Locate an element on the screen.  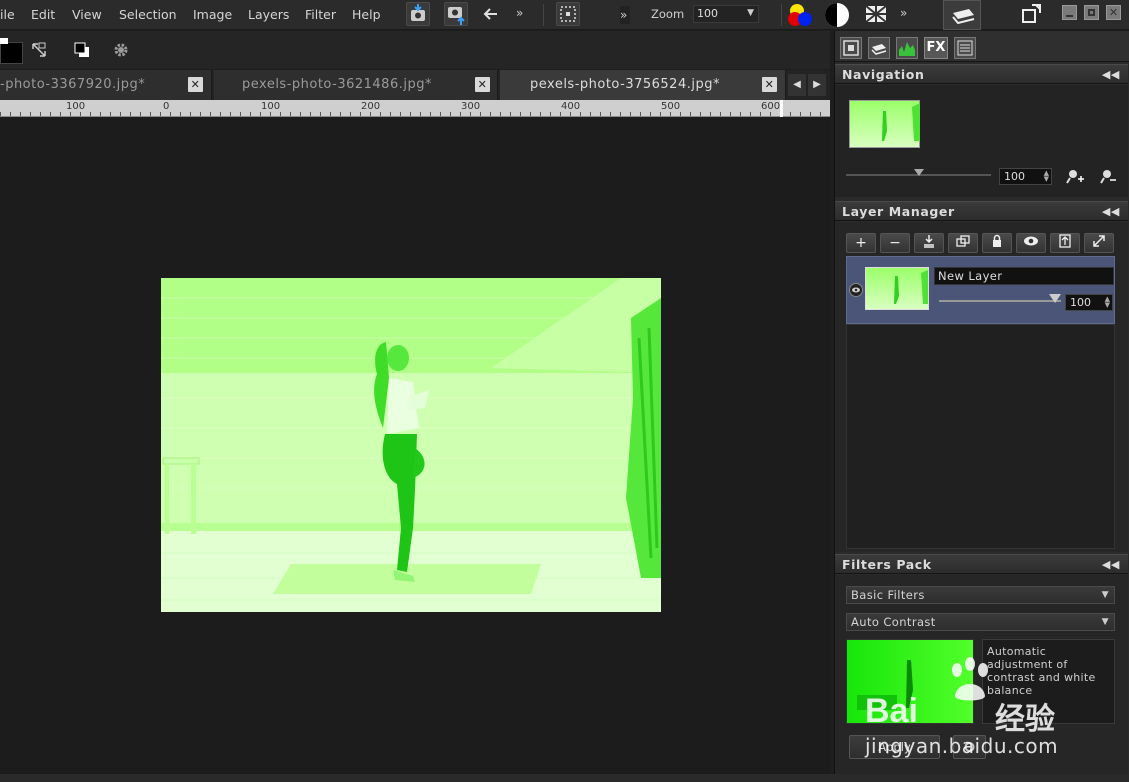
more-tools-chevron-3: » is located at coordinates (903, 13).